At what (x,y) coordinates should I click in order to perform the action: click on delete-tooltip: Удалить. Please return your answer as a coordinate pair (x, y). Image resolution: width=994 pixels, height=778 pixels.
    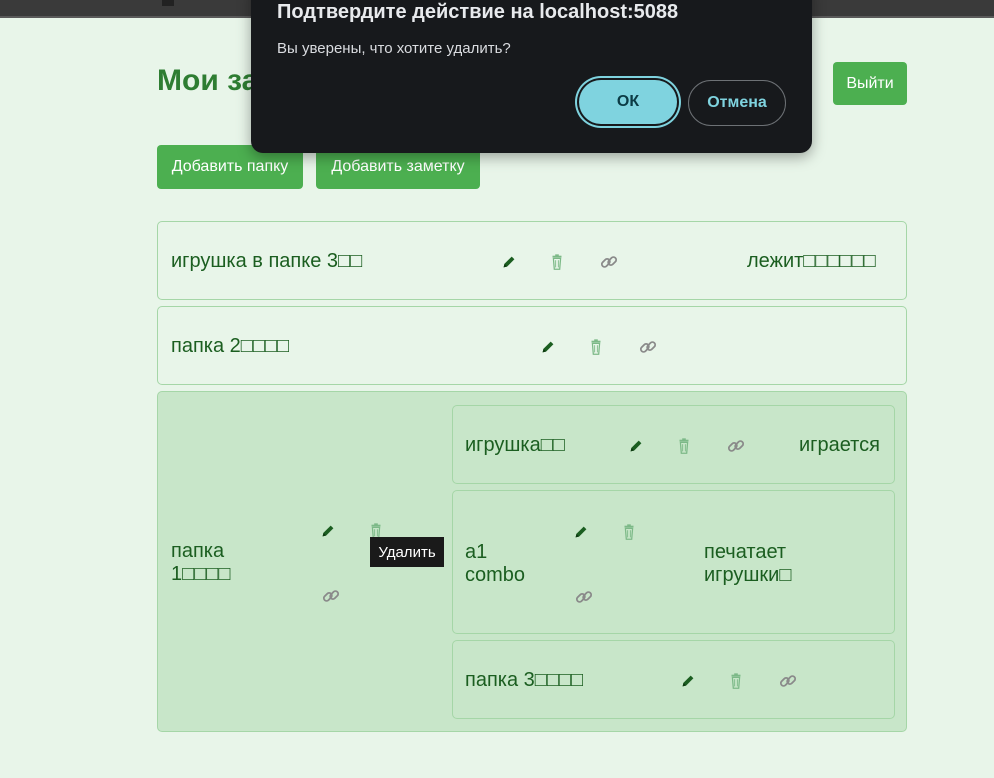
    Looking at the image, I should click on (407, 552).